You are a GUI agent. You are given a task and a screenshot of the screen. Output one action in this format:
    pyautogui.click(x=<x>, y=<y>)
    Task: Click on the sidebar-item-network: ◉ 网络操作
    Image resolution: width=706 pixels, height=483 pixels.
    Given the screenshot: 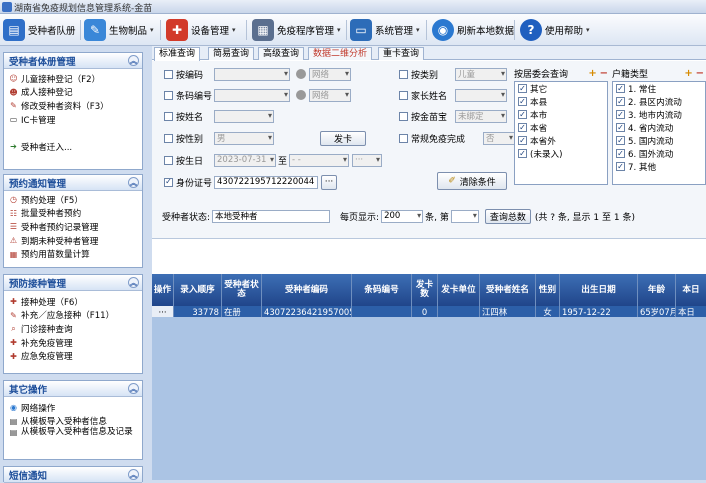 What is the action you would take?
    pyautogui.click(x=73, y=408)
    